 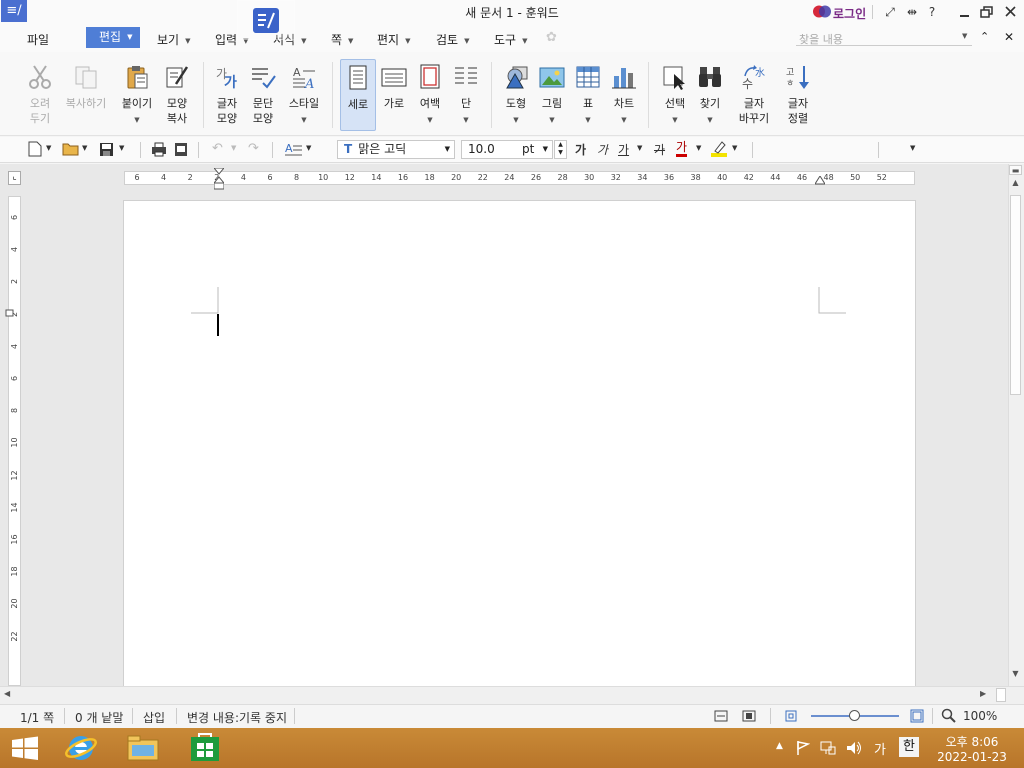 I want to click on page-indicator: 1/1 쪽, so click(x=37, y=717).